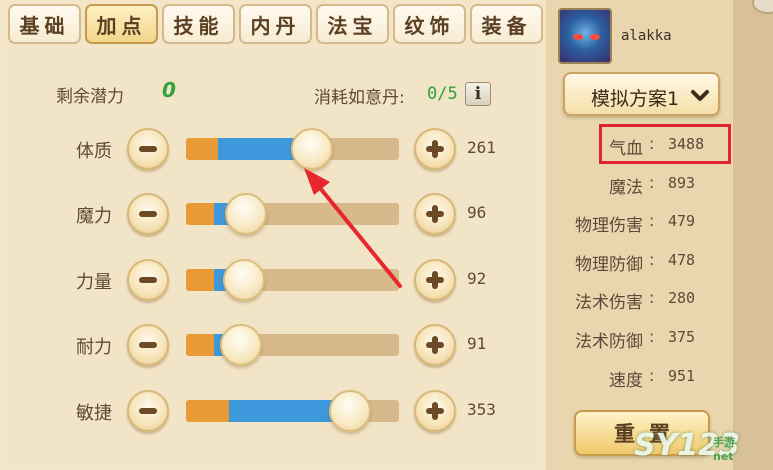 This screenshot has height=470, width=773. What do you see at coordinates (121, 24) in the screenshot?
I see `tab-add-points: 加点` at bounding box center [121, 24].